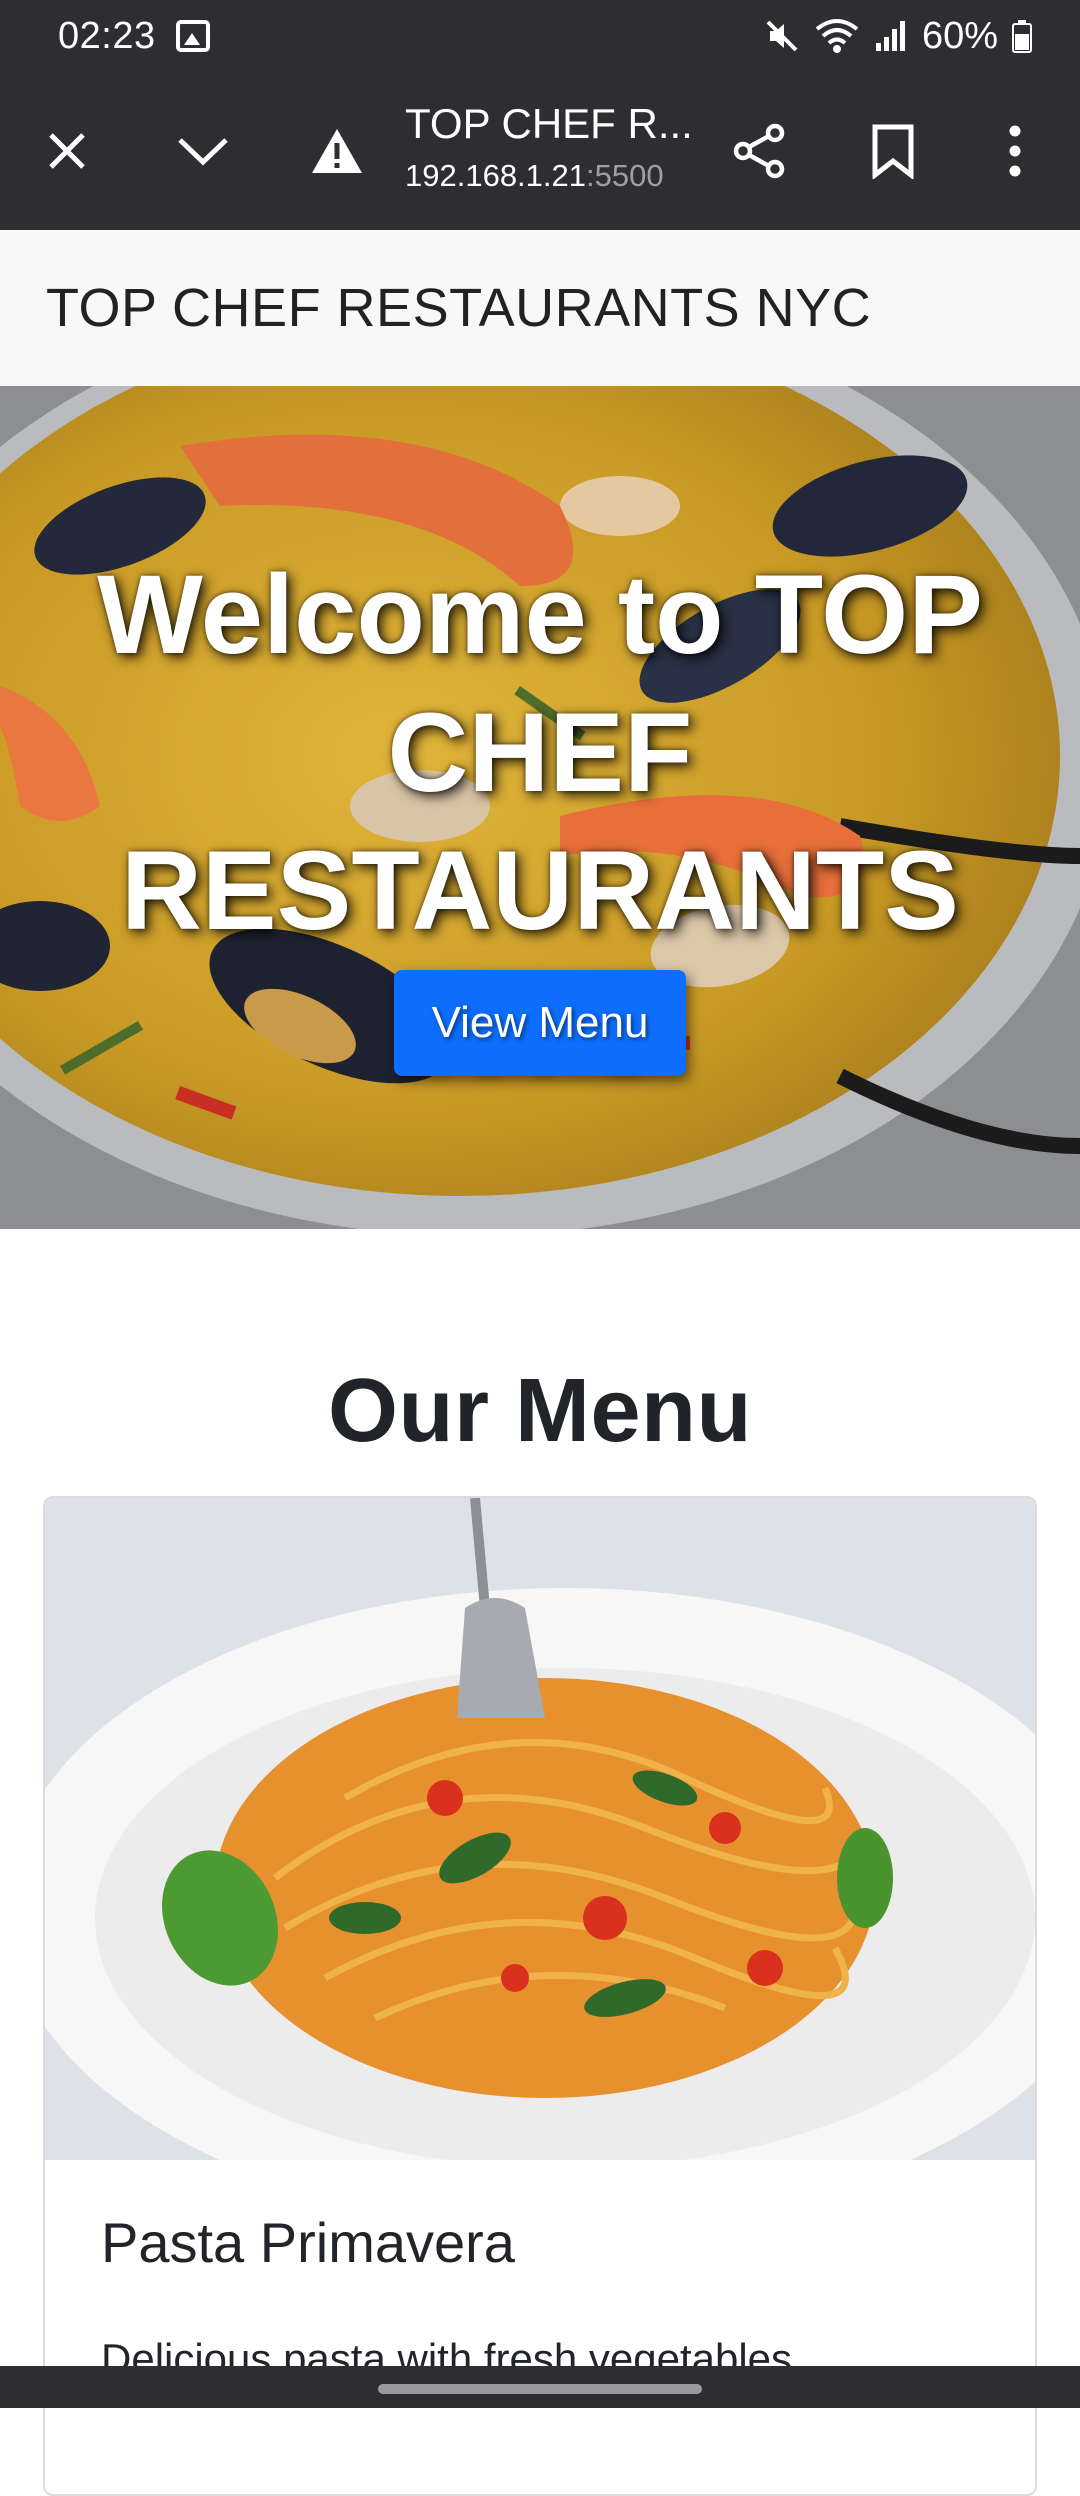 The height and width of the screenshot is (2496, 1080). I want to click on system-nav-bar, so click(540, 2387).